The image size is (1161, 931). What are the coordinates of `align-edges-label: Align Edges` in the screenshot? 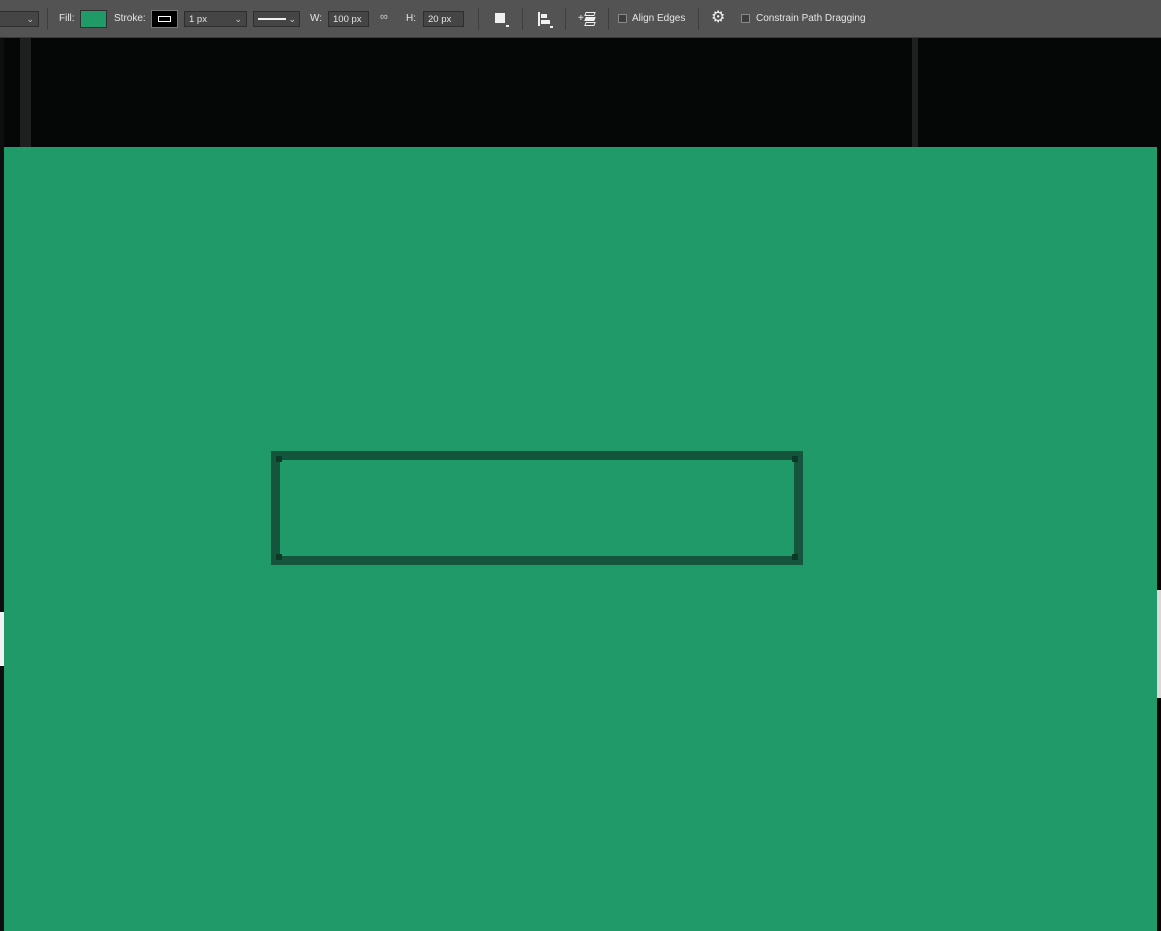 It's located at (658, 19).